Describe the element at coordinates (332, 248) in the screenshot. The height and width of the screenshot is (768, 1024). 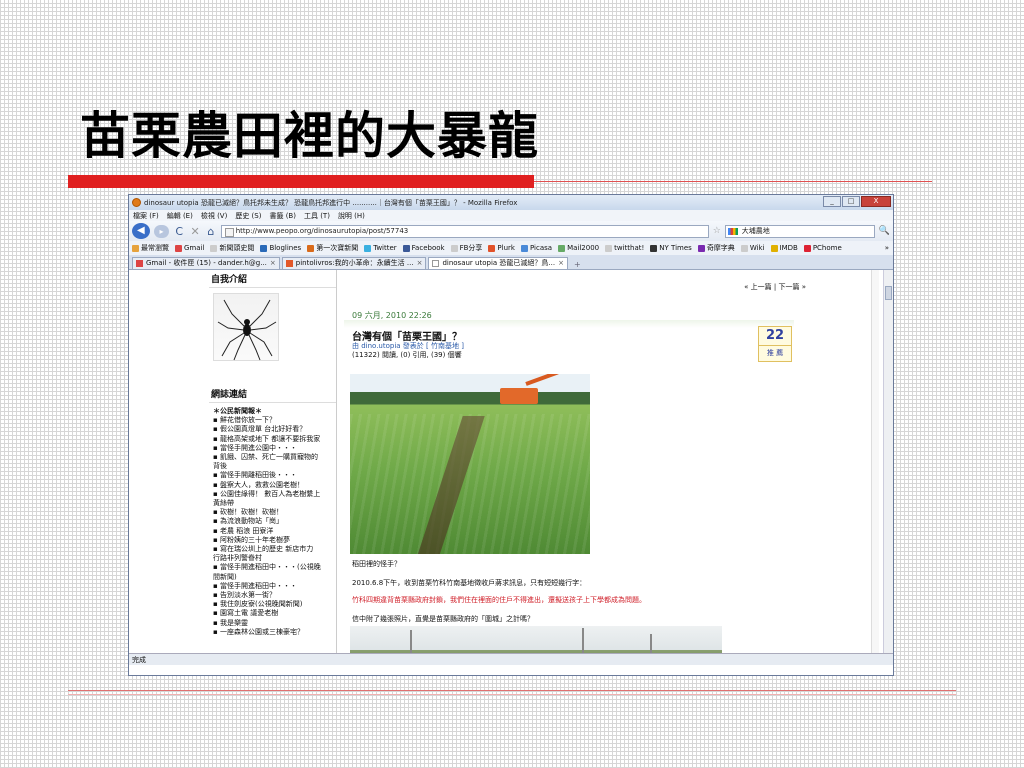
I see `bookmark-item: 第一次寶新聞` at that location.